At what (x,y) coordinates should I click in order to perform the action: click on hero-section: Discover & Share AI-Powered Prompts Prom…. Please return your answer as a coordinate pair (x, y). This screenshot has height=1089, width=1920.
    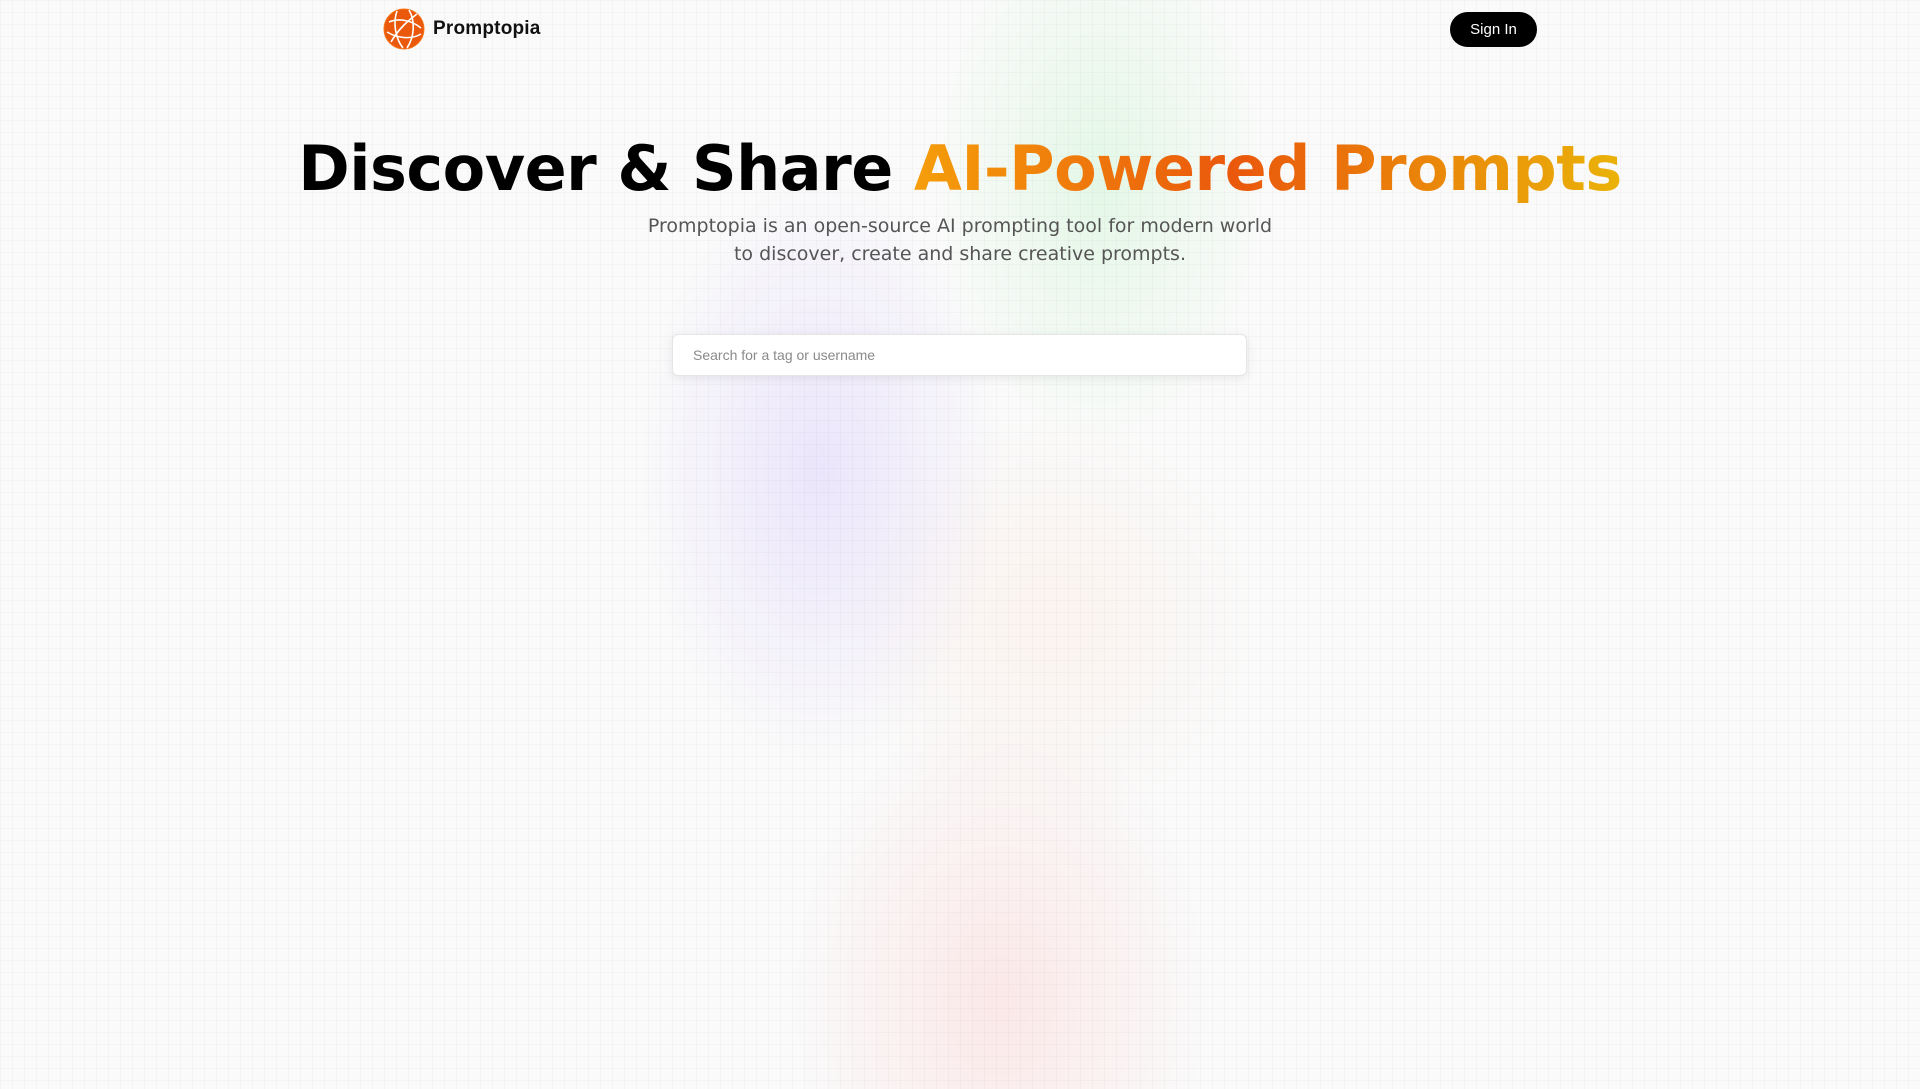
    Looking at the image, I should click on (960, 198).